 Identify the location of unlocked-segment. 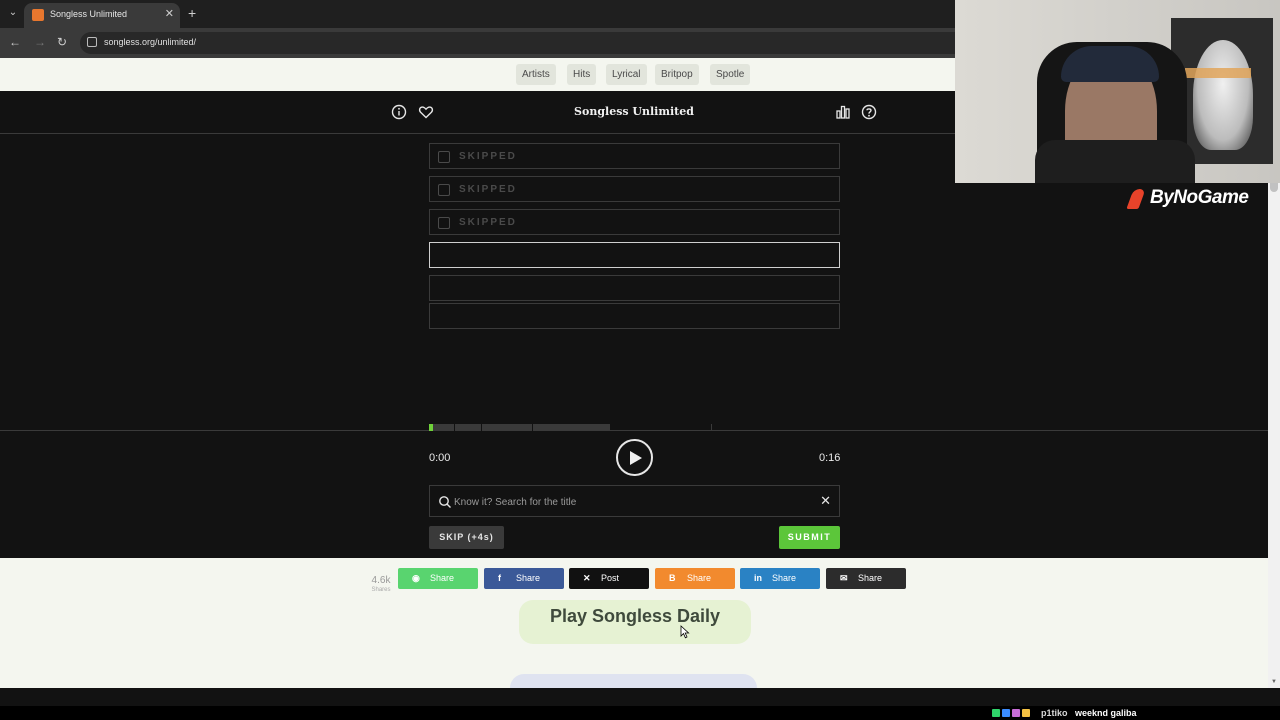
(519, 427).